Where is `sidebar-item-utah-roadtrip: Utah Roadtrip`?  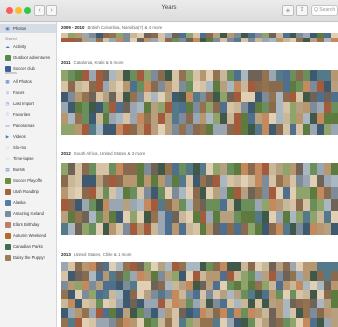
sidebar-item-utah-roadtrip: Utah Roadtrip is located at coordinates (28, 191).